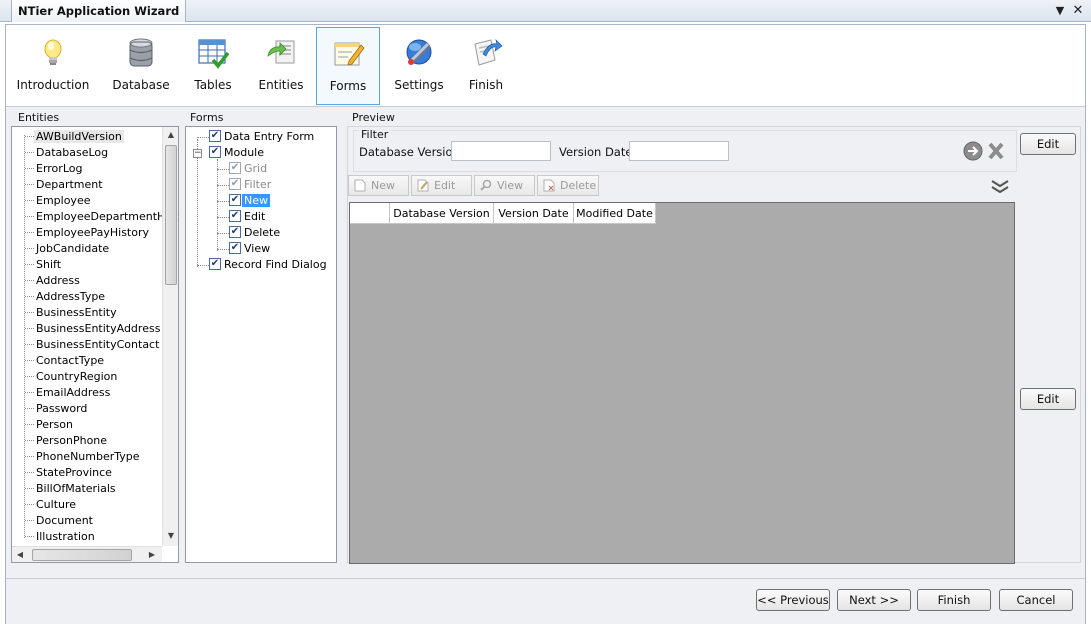 The image size is (1091, 629). I want to click on entity-item: BusinessEntity, so click(72, 313).